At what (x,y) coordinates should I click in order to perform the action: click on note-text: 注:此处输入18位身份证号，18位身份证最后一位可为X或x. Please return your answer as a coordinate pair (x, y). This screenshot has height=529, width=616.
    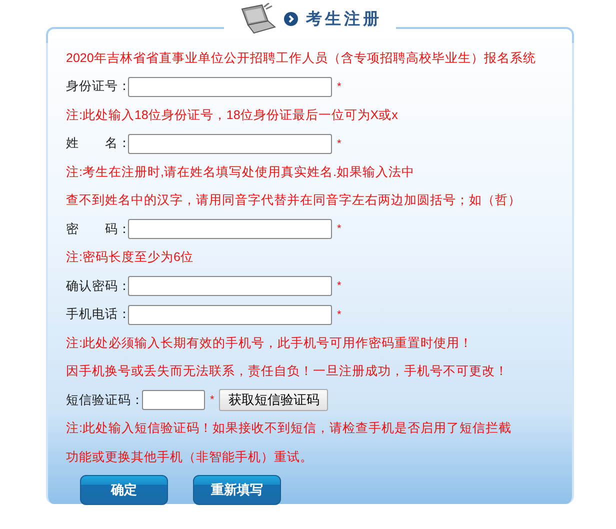
    Looking at the image, I should click on (232, 115).